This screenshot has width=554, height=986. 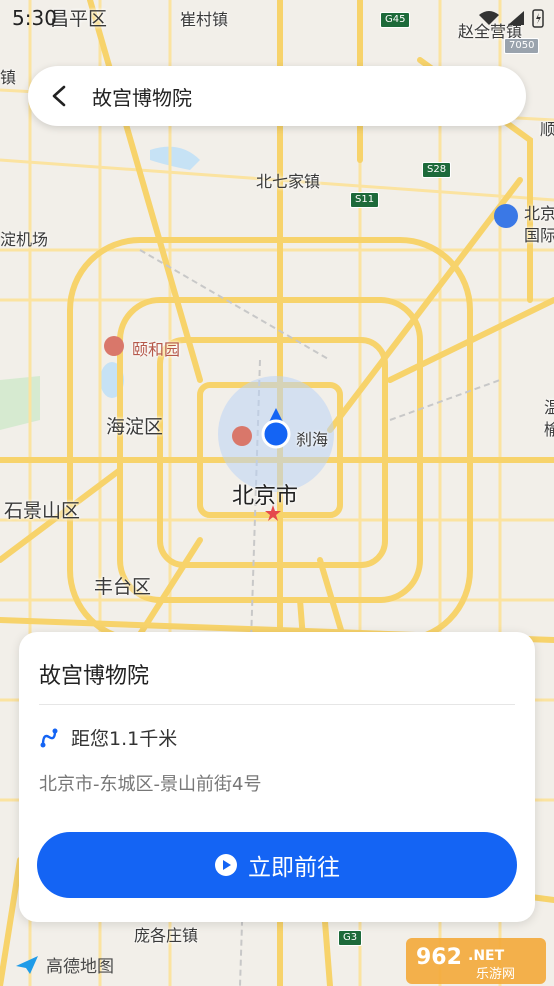 I want to click on label-wen: 温, so click(x=549, y=407).